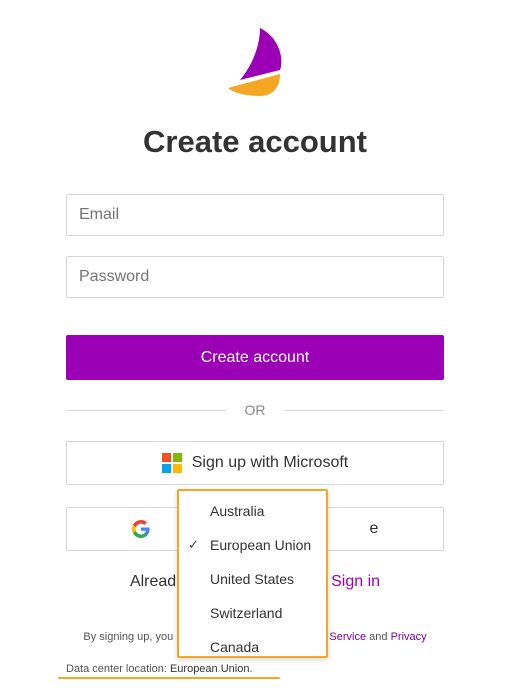 The width and height of the screenshot is (510, 695). Describe the element at coordinates (378, 637) in the screenshot. I see `terms-and: and` at that location.